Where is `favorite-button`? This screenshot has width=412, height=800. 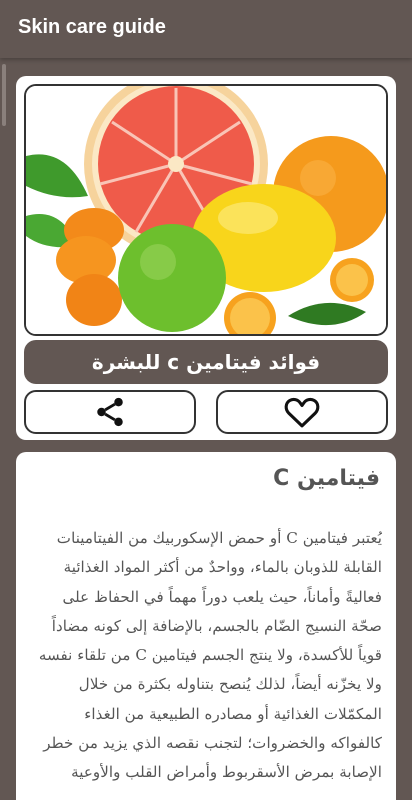 favorite-button is located at coordinates (302, 412).